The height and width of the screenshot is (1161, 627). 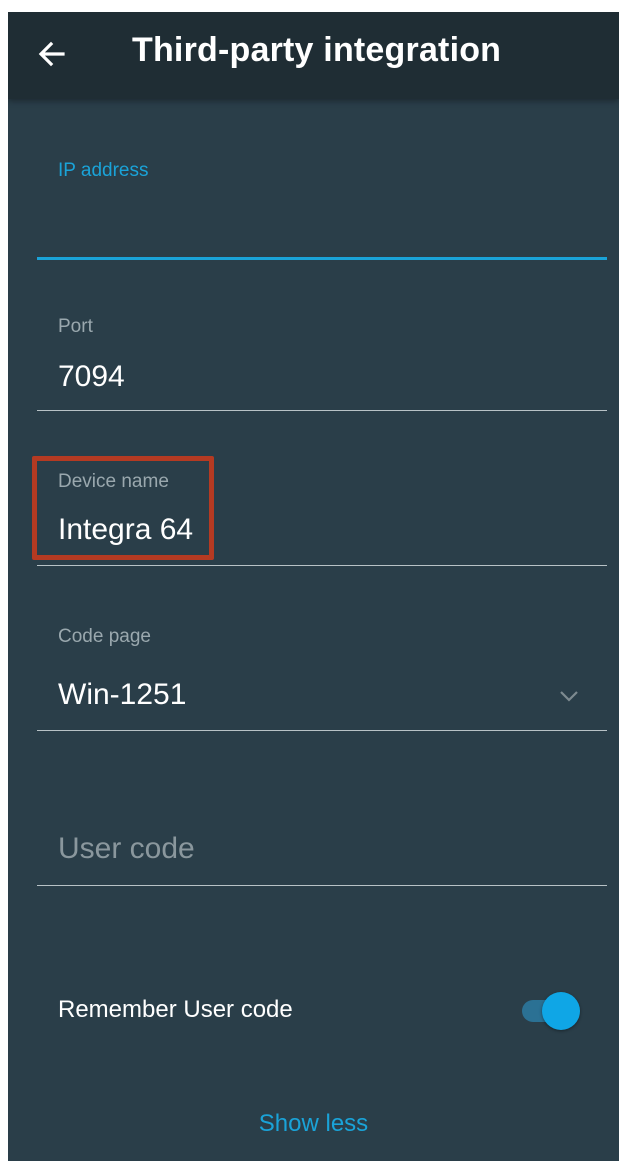 I want to click on port-value: 7094, so click(x=91, y=376).